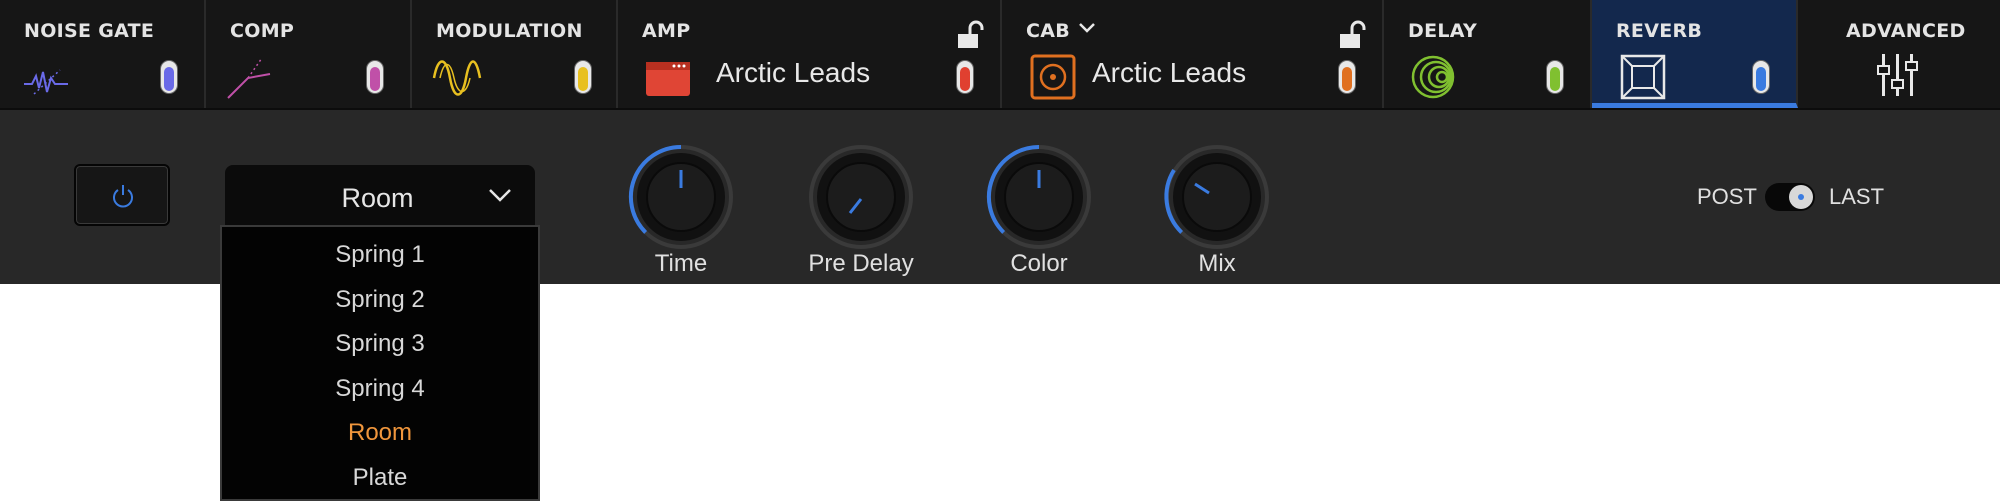  What do you see at coordinates (89, 31) in the screenshot?
I see `module-title: NOISE GATE` at bounding box center [89, 31].